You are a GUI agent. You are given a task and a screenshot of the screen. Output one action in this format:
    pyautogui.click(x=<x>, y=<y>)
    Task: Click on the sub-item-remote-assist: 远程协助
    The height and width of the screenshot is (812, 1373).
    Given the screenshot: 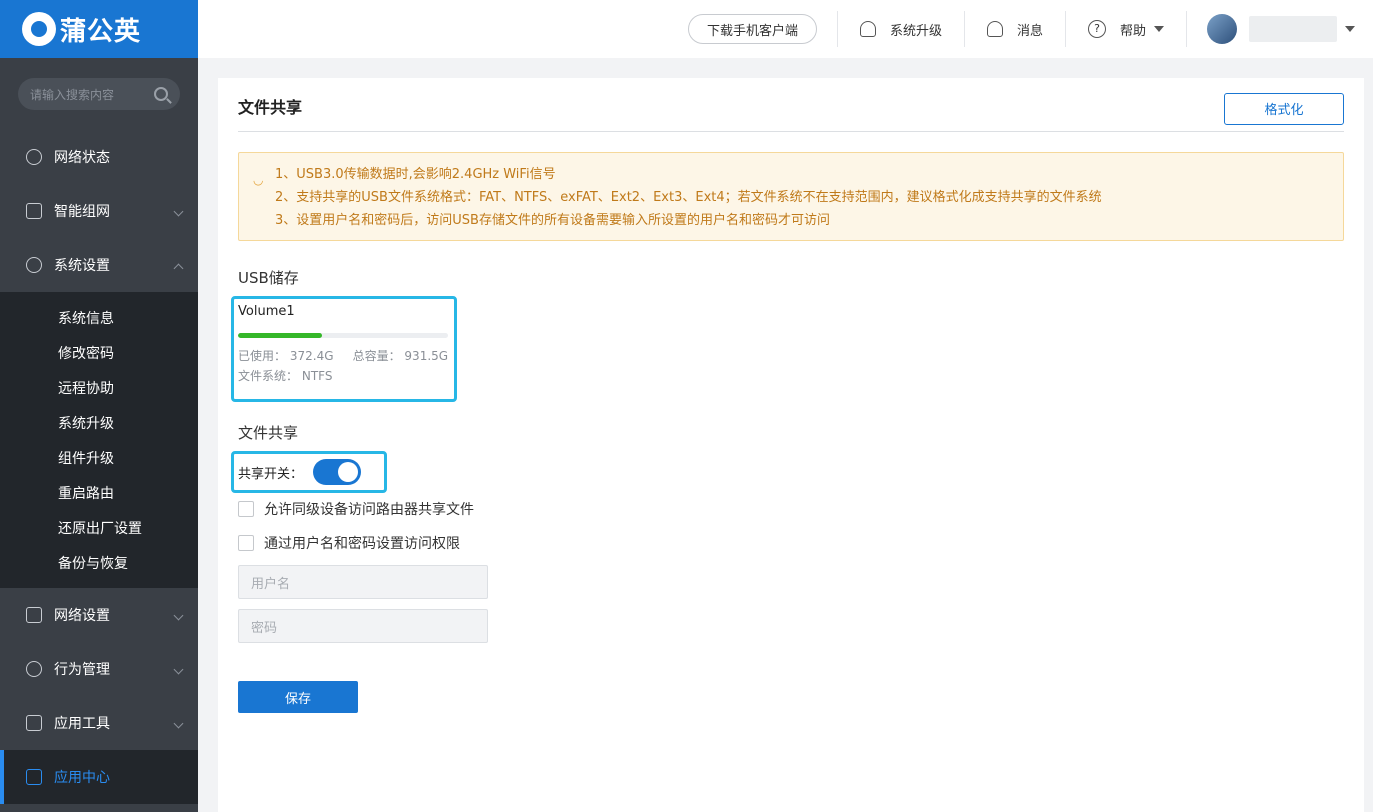 What is the action you would take?
    pyautogui.click(x=99, y=387)
    